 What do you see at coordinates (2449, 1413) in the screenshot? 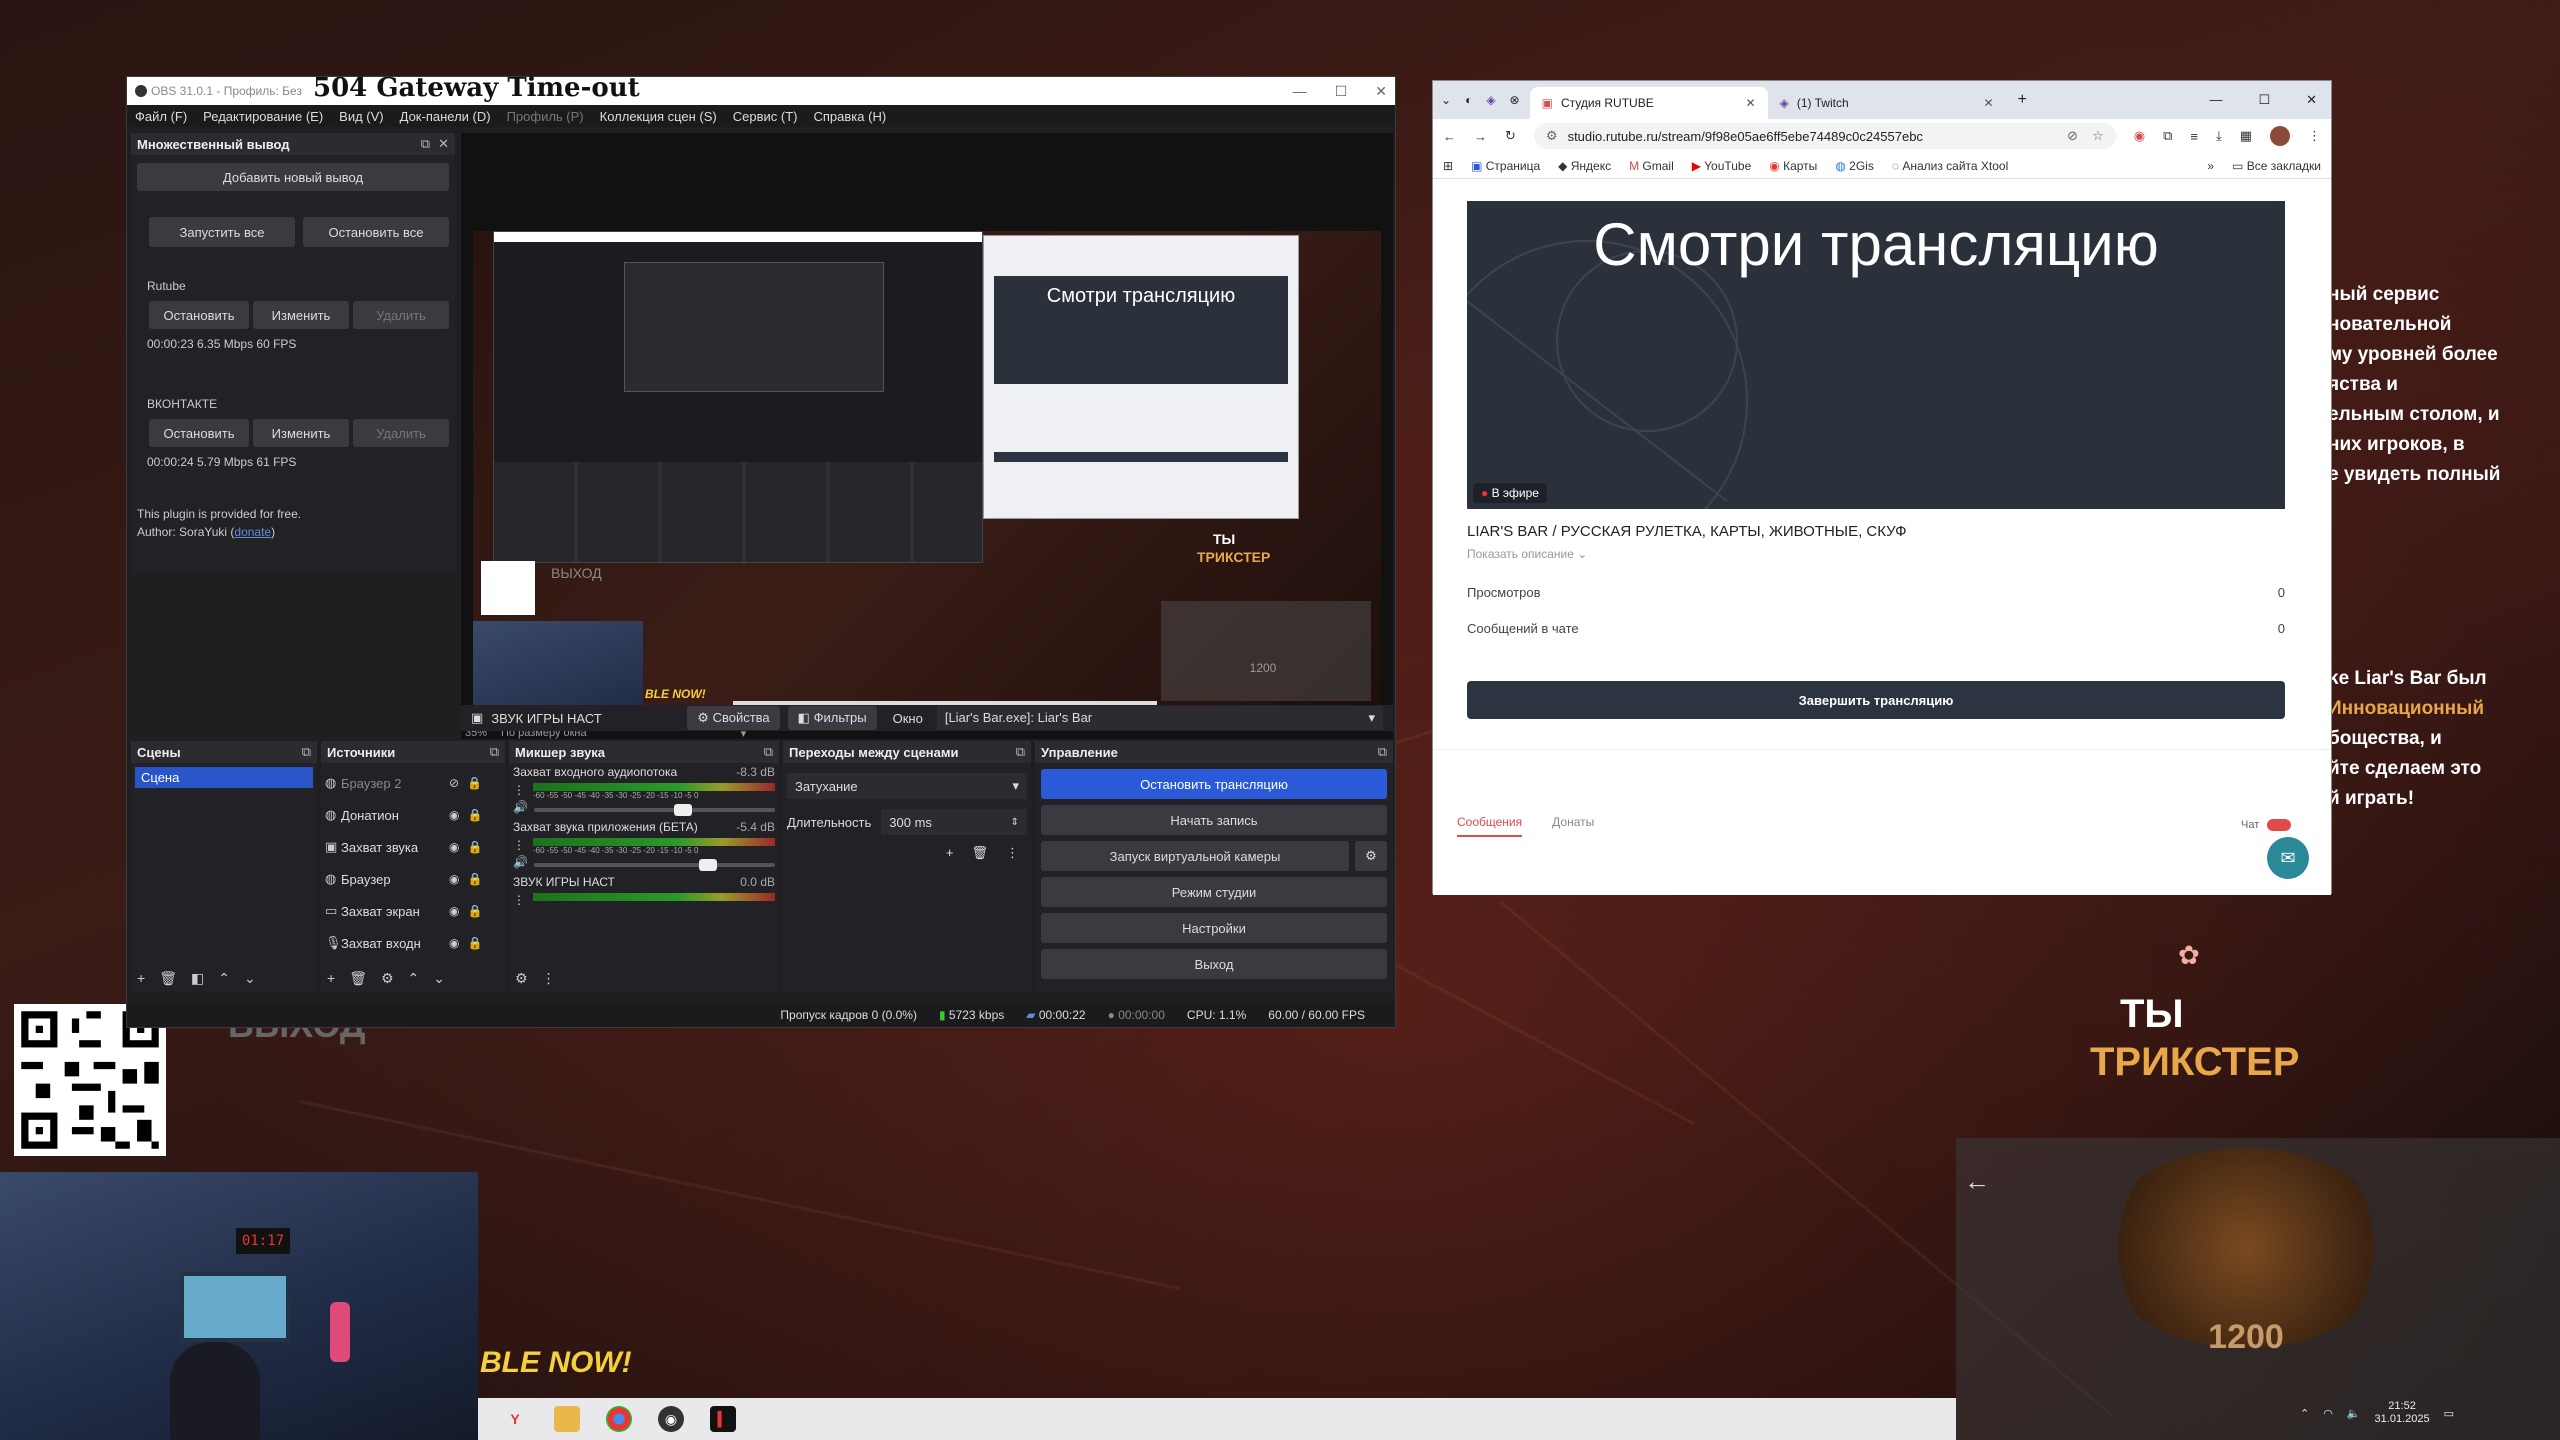
I see `notification-icon: ▭` at bounding box center [2449, 1413].